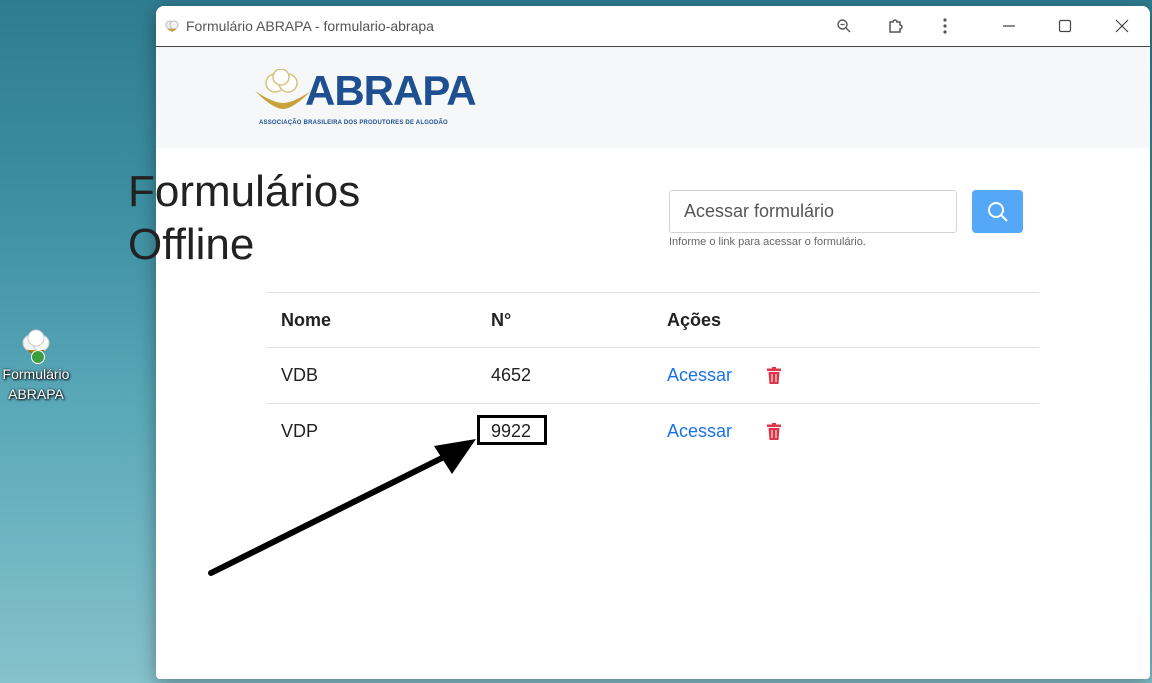  I want to click on zoom-icon, so click(844, 26).